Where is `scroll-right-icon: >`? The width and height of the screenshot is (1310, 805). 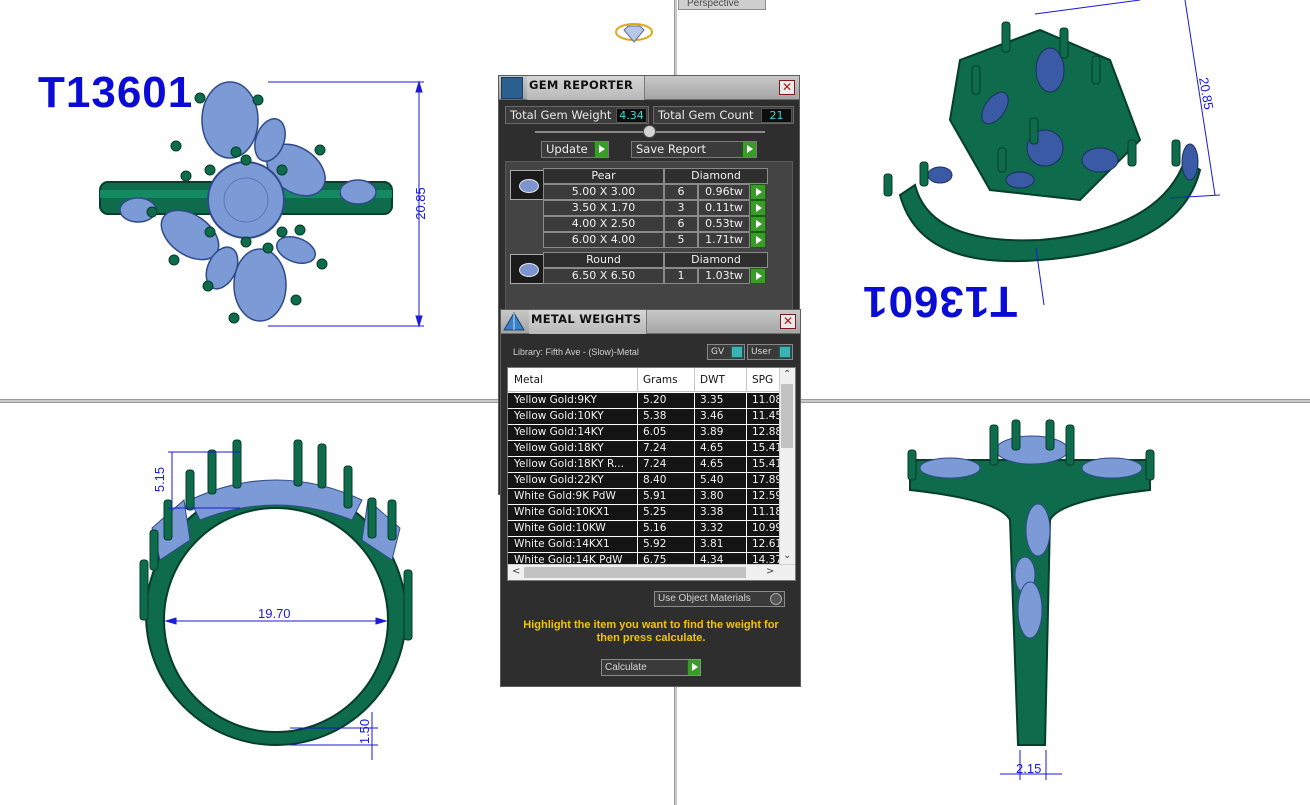
scroll-right-icon: > is located at coordinates (770, 571).